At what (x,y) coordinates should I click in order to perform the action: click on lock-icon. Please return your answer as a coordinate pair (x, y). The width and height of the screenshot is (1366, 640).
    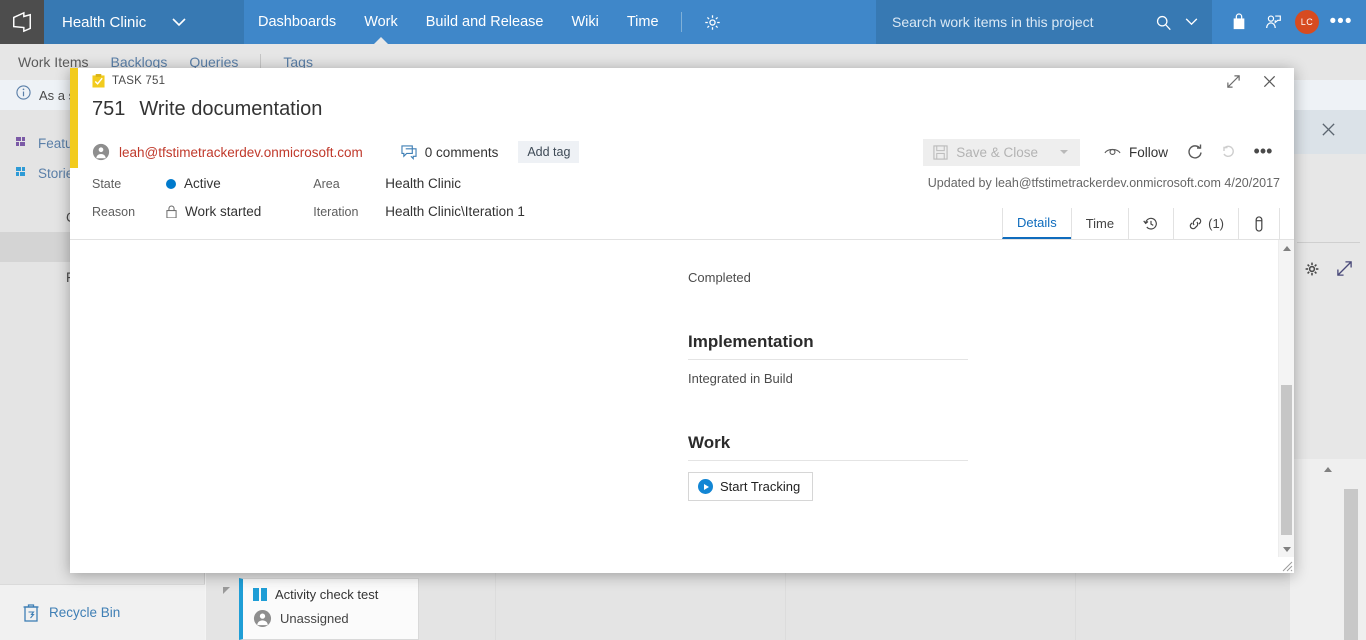
    Looking at the image, I should click on (171, 211).